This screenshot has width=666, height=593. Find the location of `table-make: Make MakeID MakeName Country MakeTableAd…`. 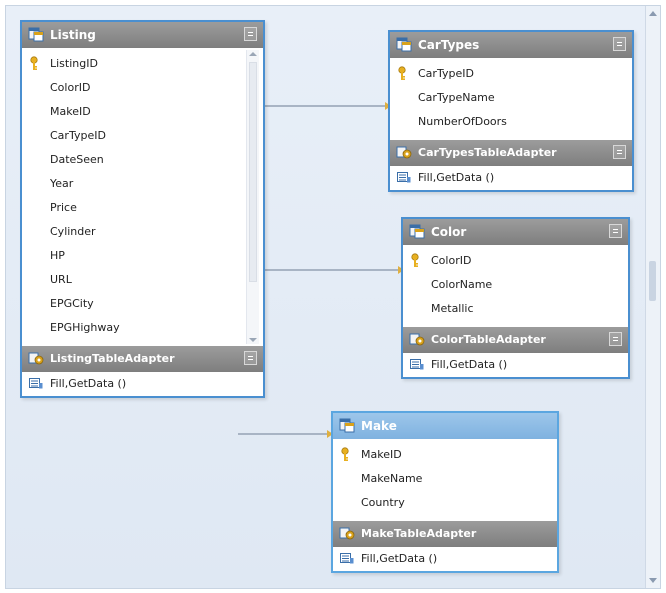

table-make: Make MakeID MakeName Country MakeTableAd… is located at coordinates (445, 492).